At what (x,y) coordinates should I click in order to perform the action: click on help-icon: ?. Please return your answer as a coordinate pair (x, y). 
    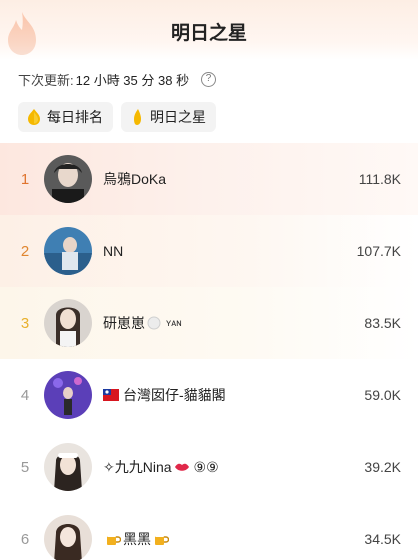
    Looking at the image, I should click on (209, 79).